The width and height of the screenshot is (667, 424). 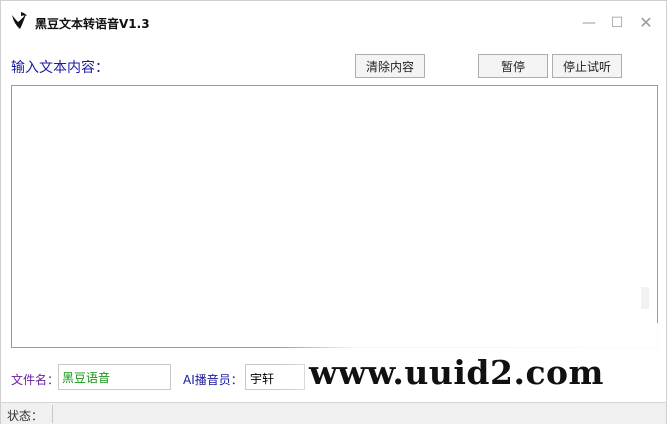 What do you see at coordinates (333, 413) in the screenshot?
I see `status-bar: 状态：` at bounding box center [333, 413].